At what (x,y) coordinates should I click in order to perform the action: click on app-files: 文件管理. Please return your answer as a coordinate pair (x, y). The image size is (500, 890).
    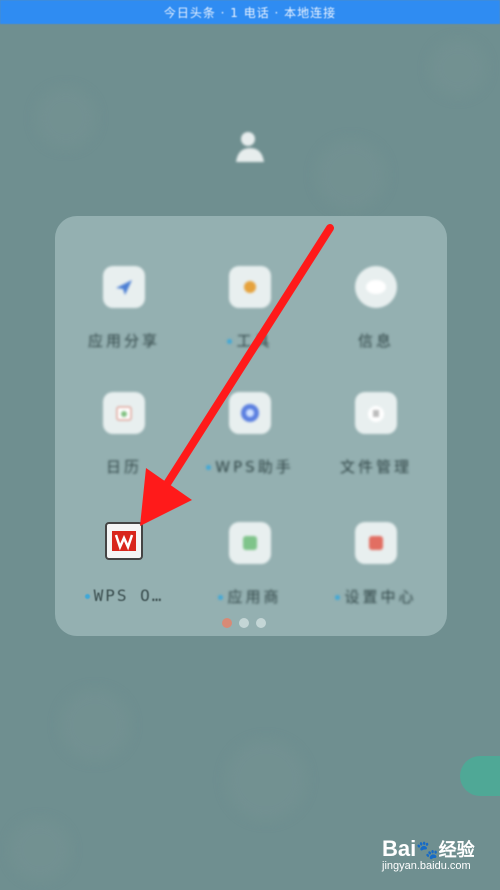
    Looking at the image, I should click on (376, 447).